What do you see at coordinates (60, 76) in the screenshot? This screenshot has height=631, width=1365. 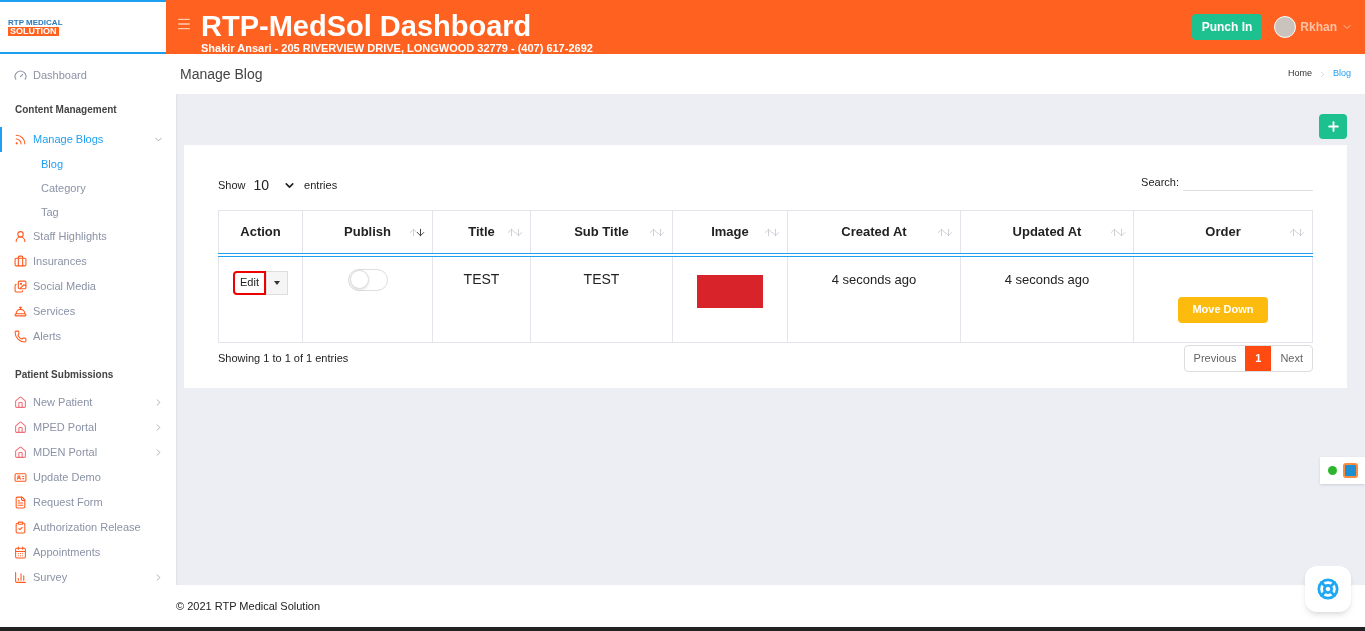 I see `sidebar-label: Dashboard` at bounding box center [60, 76].